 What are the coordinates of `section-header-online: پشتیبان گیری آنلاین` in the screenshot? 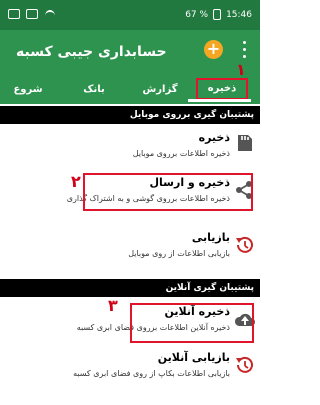 It's located at (130, 288).